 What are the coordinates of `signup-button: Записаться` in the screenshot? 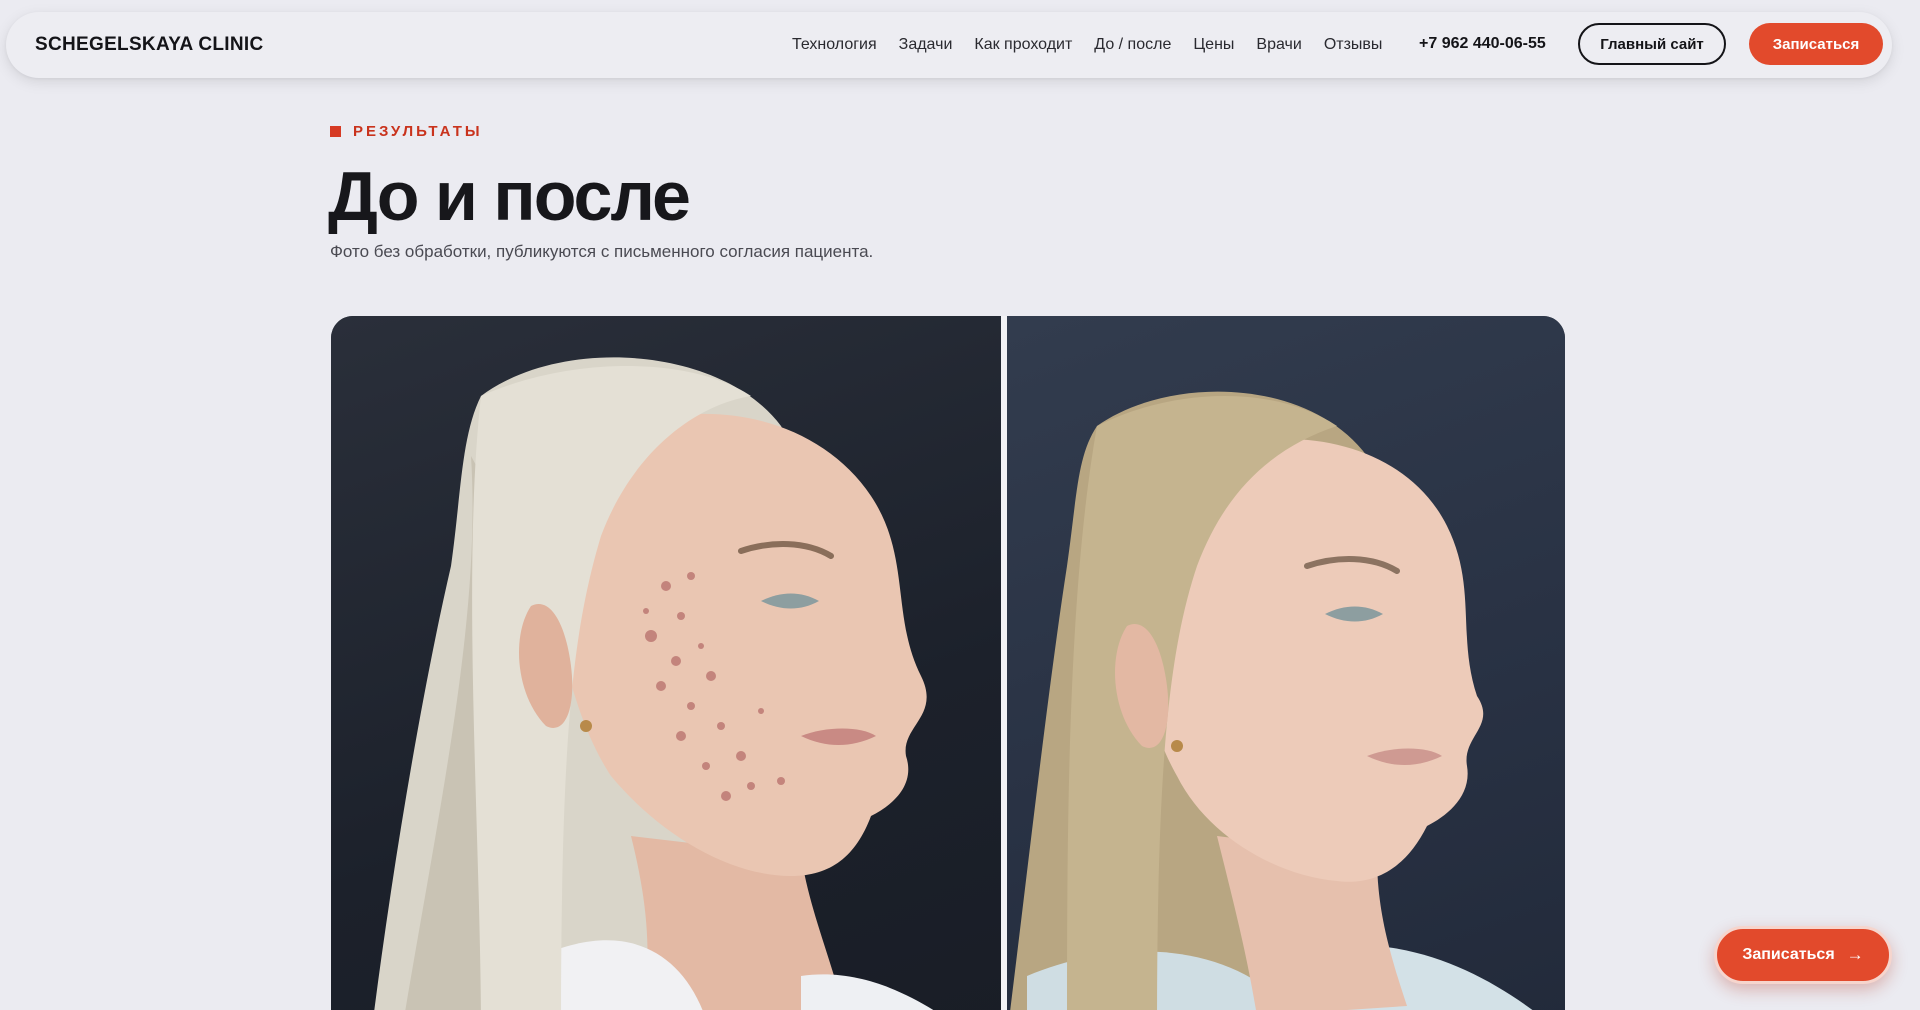 It's located at (1816, 44).